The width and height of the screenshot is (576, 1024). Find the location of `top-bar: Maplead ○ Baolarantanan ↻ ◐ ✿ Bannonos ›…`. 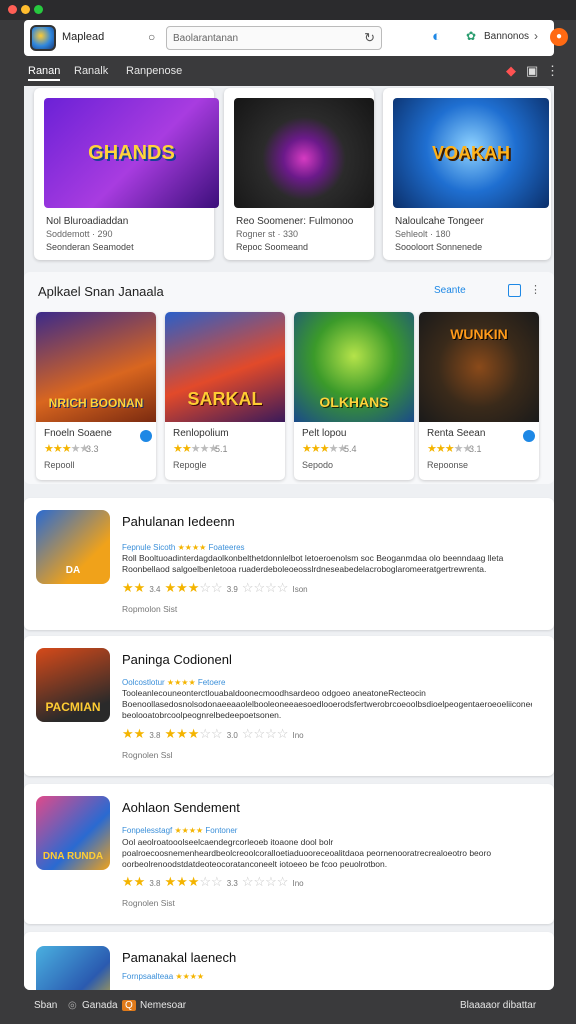

top-bar: Maplead ○ Baolarantanan ↻ ◐ ✿ Bannonos ›… is located at coordinates (296, 38).